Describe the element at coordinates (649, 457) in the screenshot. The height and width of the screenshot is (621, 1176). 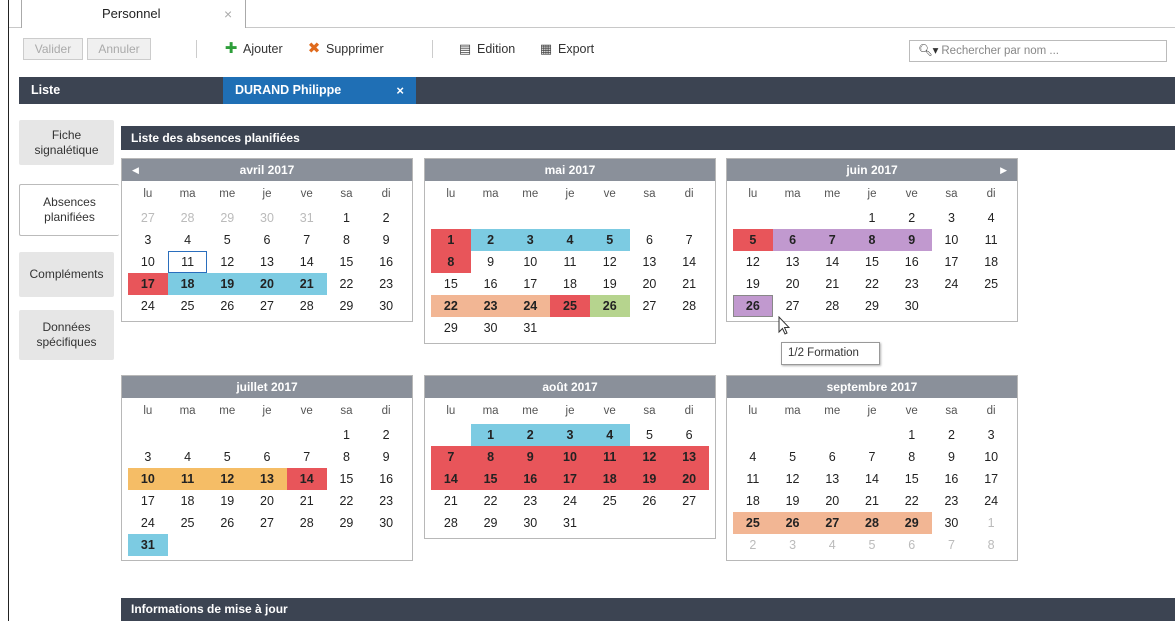
I see `absence-day-cell: 12` at that location.